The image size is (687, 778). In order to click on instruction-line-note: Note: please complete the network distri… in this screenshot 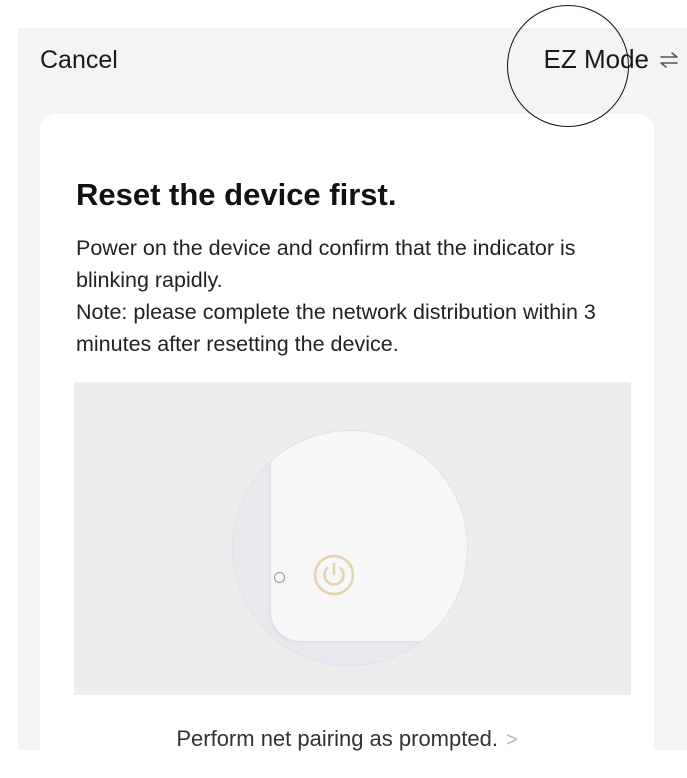, I will do `click(336, 328)`.